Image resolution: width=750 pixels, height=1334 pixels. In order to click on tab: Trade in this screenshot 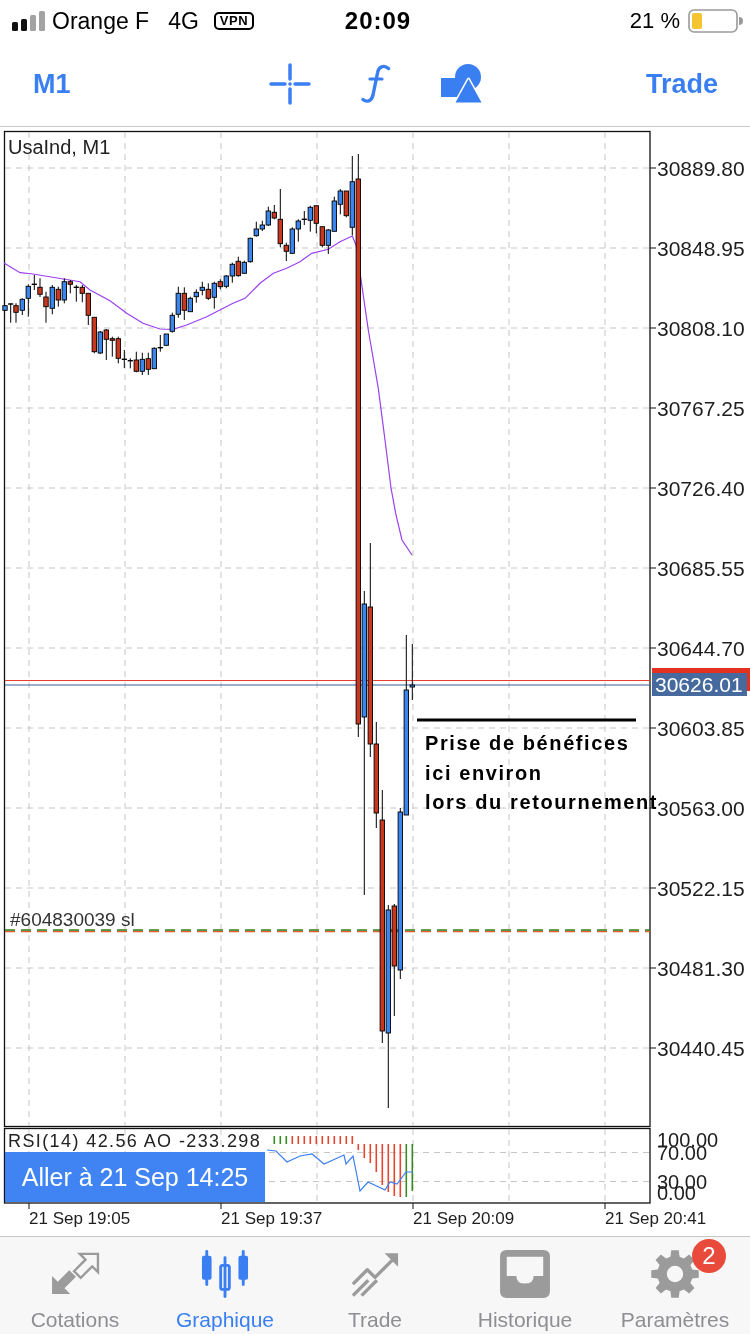, I will do `click(375, 1285)`.